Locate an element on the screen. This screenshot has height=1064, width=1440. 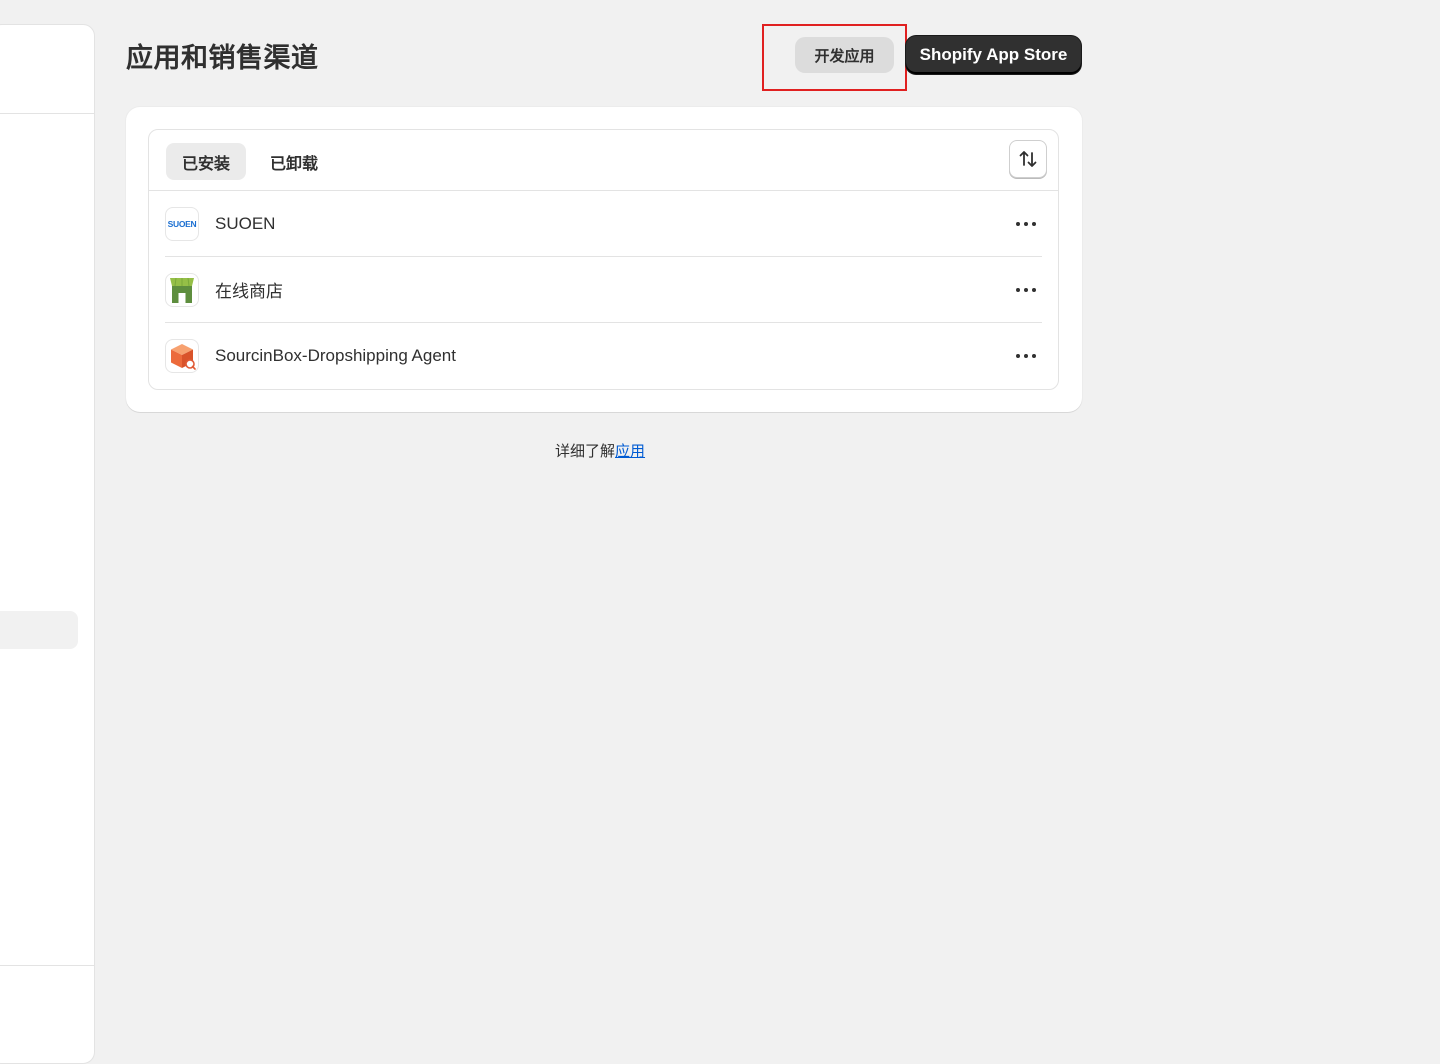
app-row: SUOEN SUOEN is located at coordinates (603, 224).